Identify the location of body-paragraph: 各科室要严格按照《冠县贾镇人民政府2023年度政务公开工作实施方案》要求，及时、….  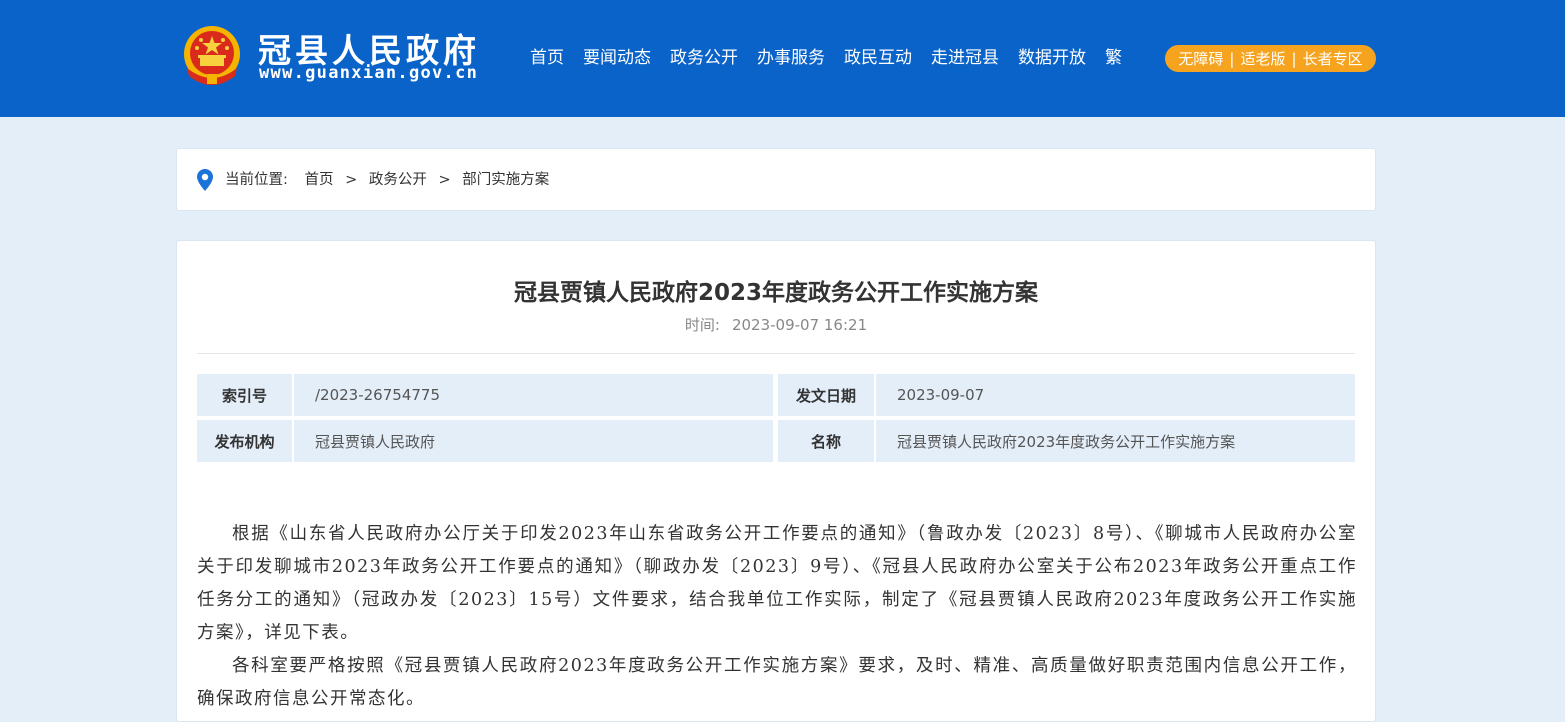
(777, 682).